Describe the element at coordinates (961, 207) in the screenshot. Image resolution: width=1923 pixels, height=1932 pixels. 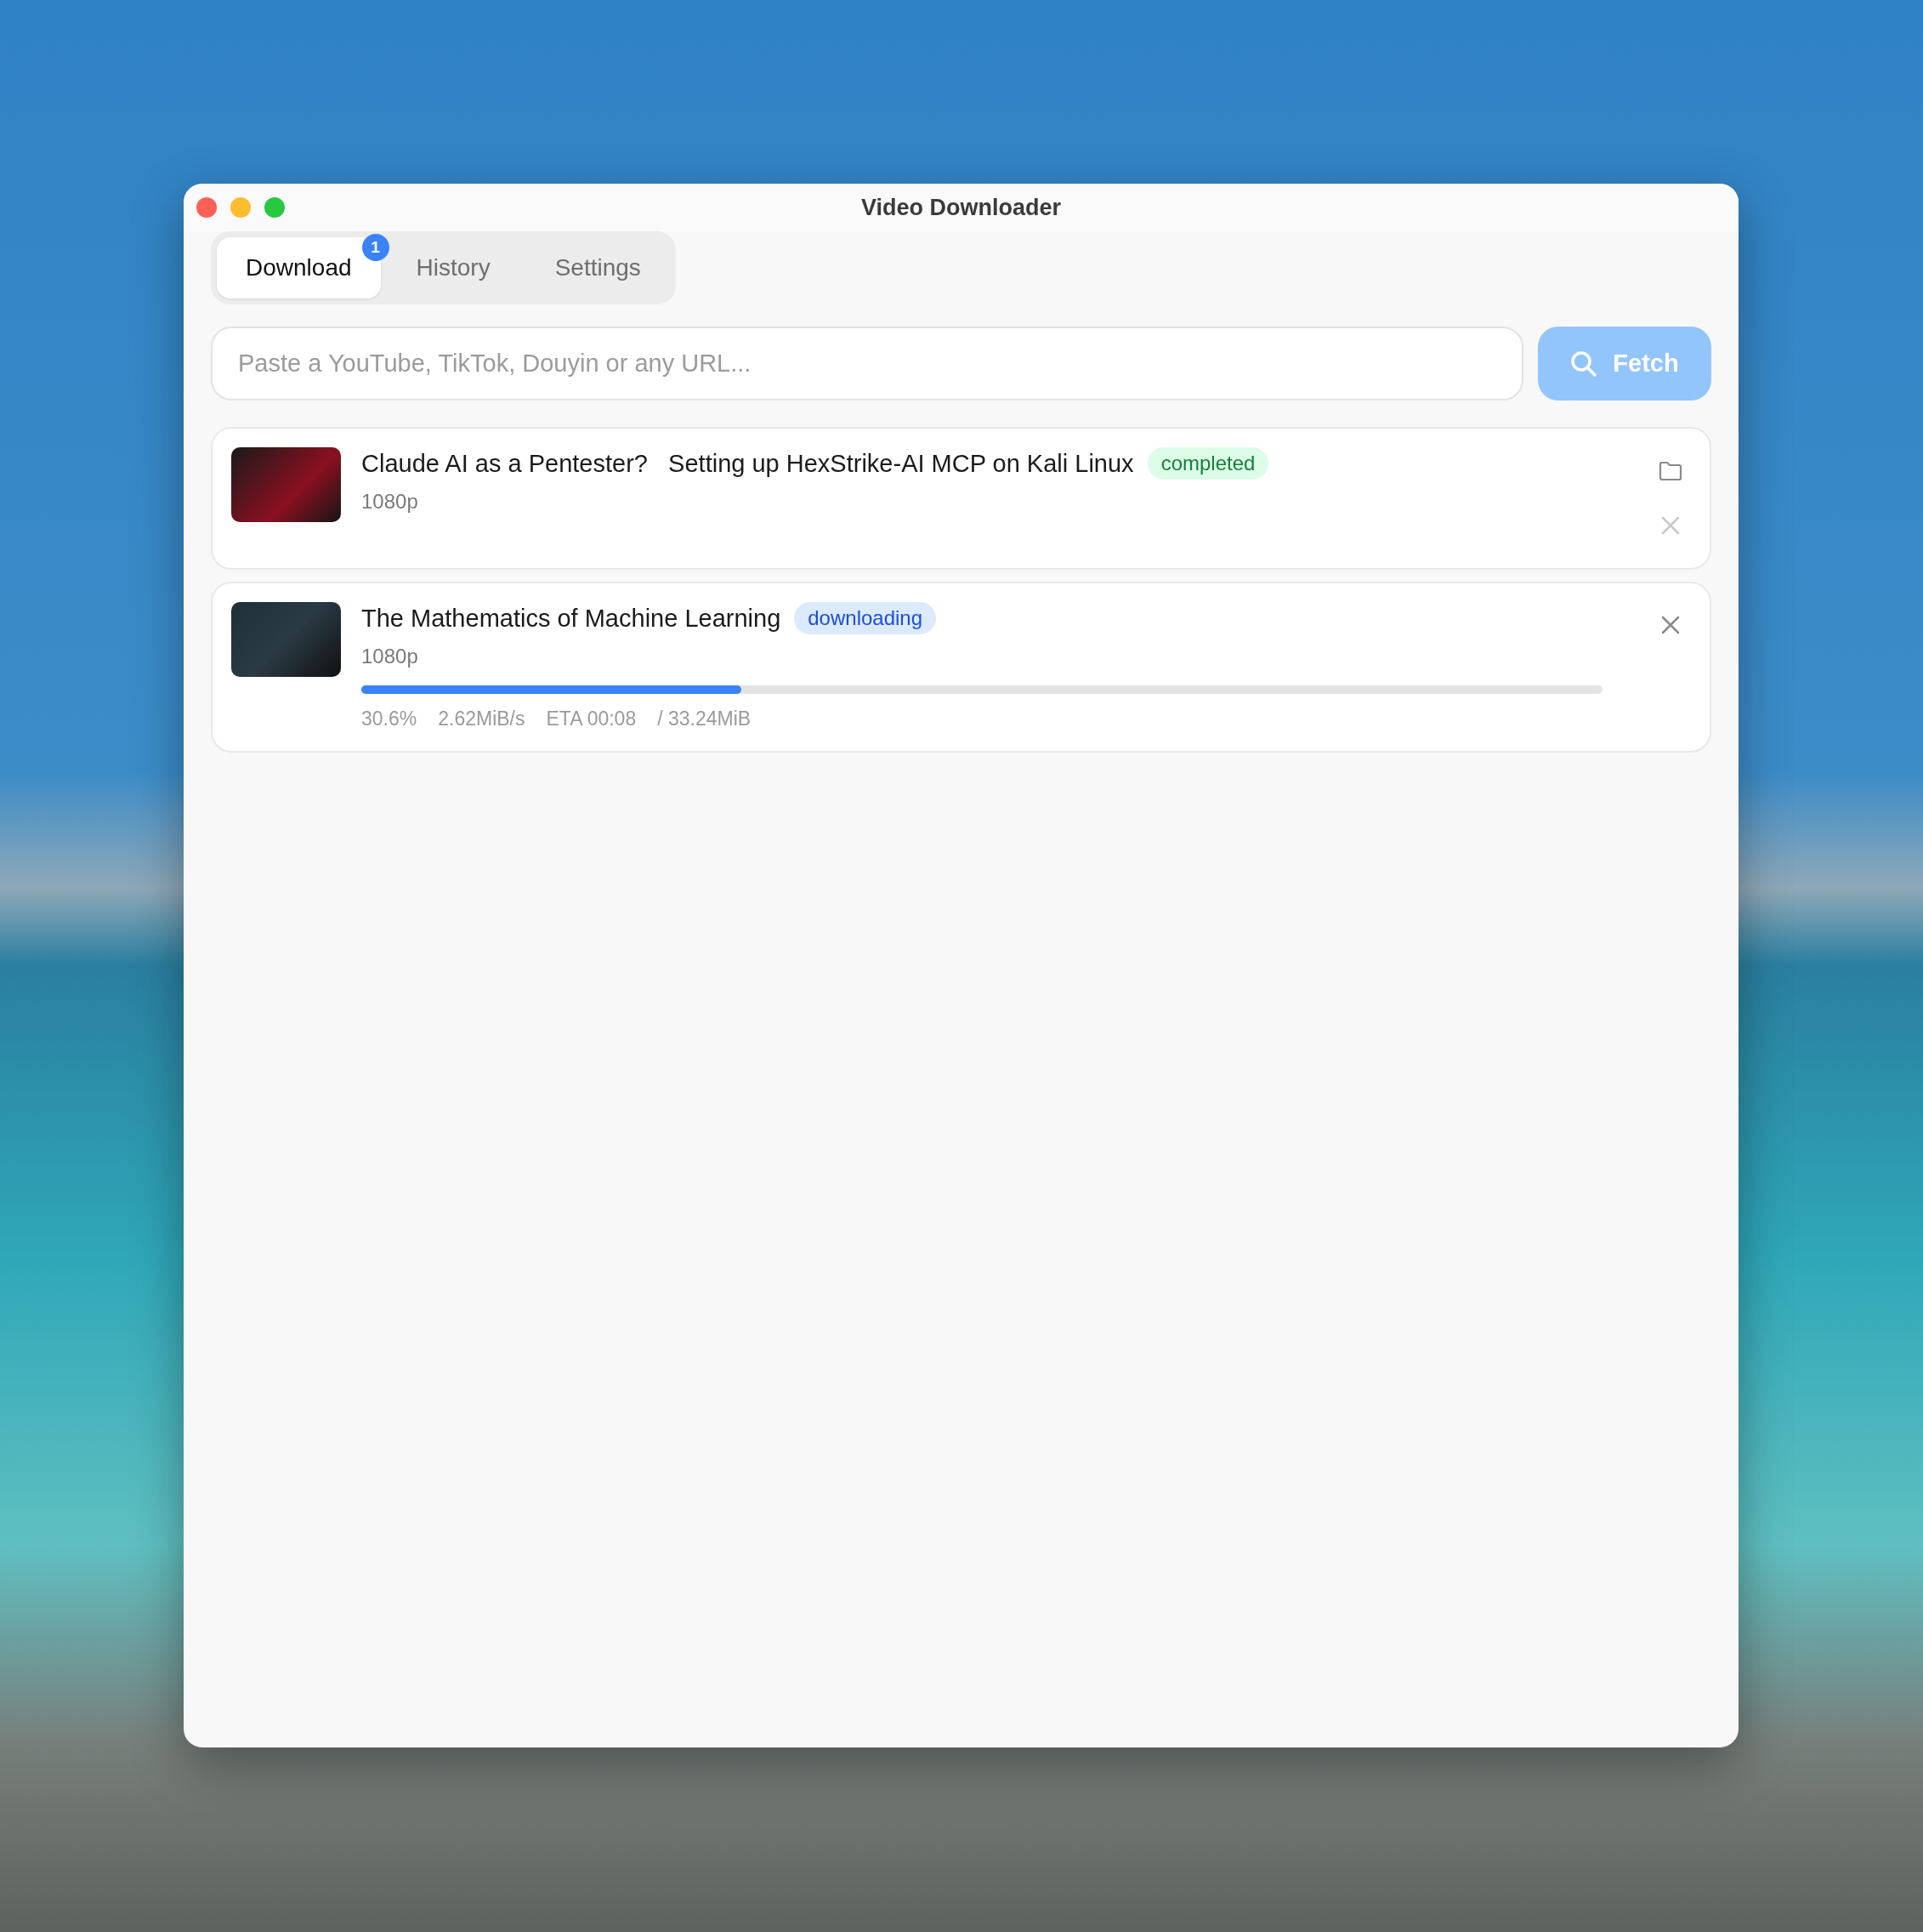
I see `window-title: Video Downloader` at that location.